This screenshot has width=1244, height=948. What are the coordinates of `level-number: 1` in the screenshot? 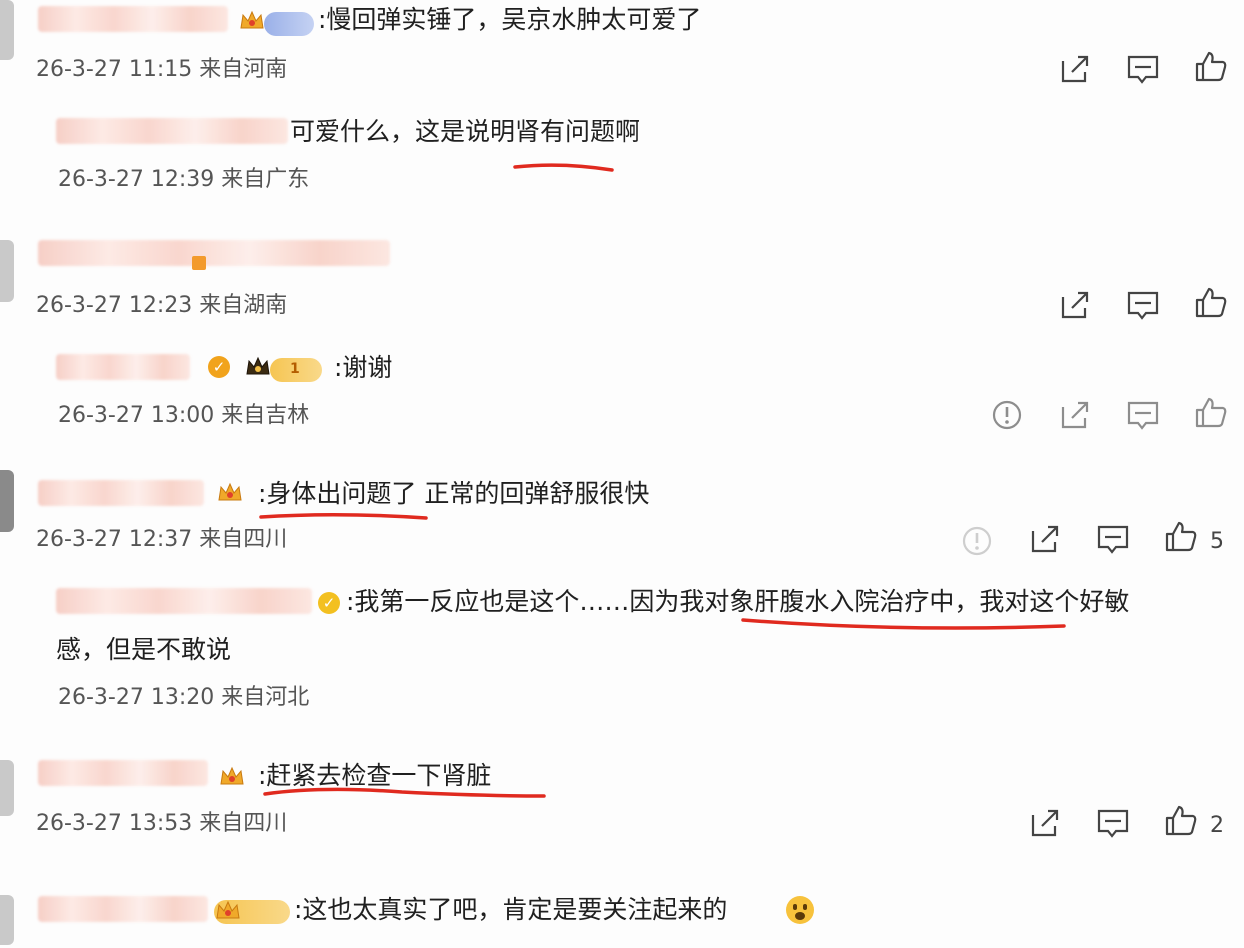 It's located at (295, 369).